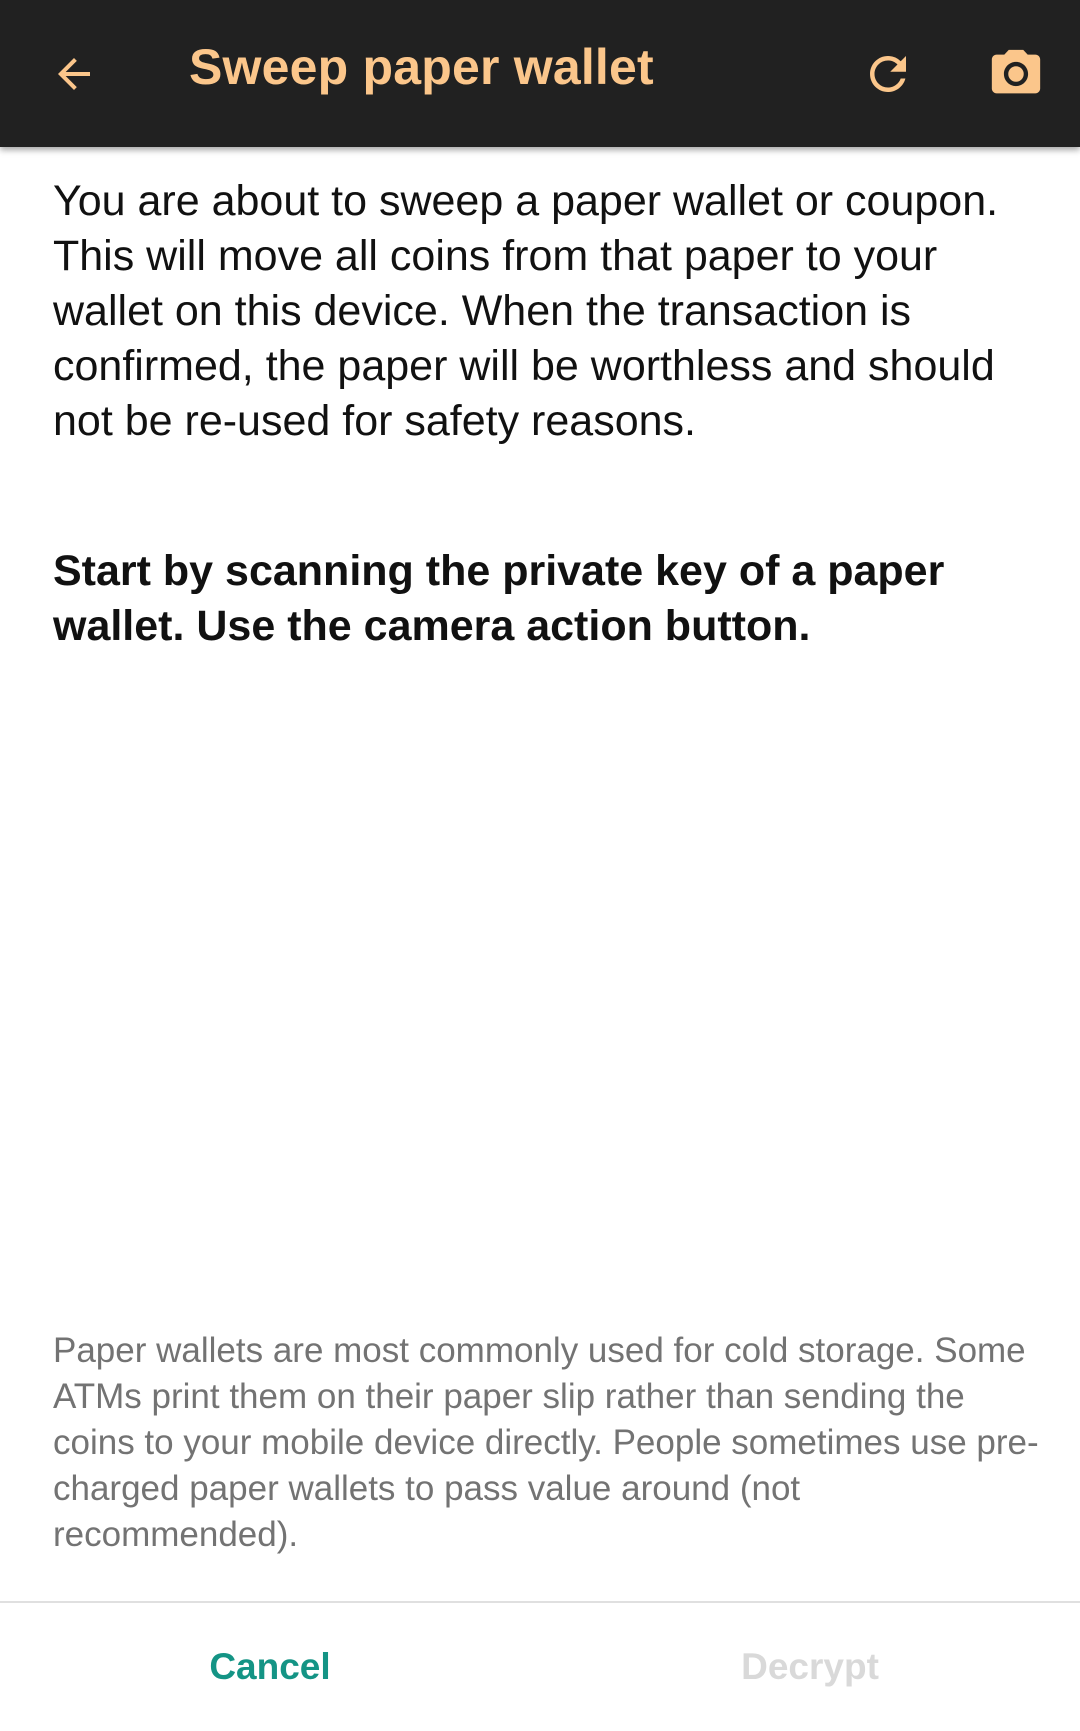 Image resolution: width=1080 pixels, height=1731 pixels. I want to click on camera-icon, so click(1016, 71).